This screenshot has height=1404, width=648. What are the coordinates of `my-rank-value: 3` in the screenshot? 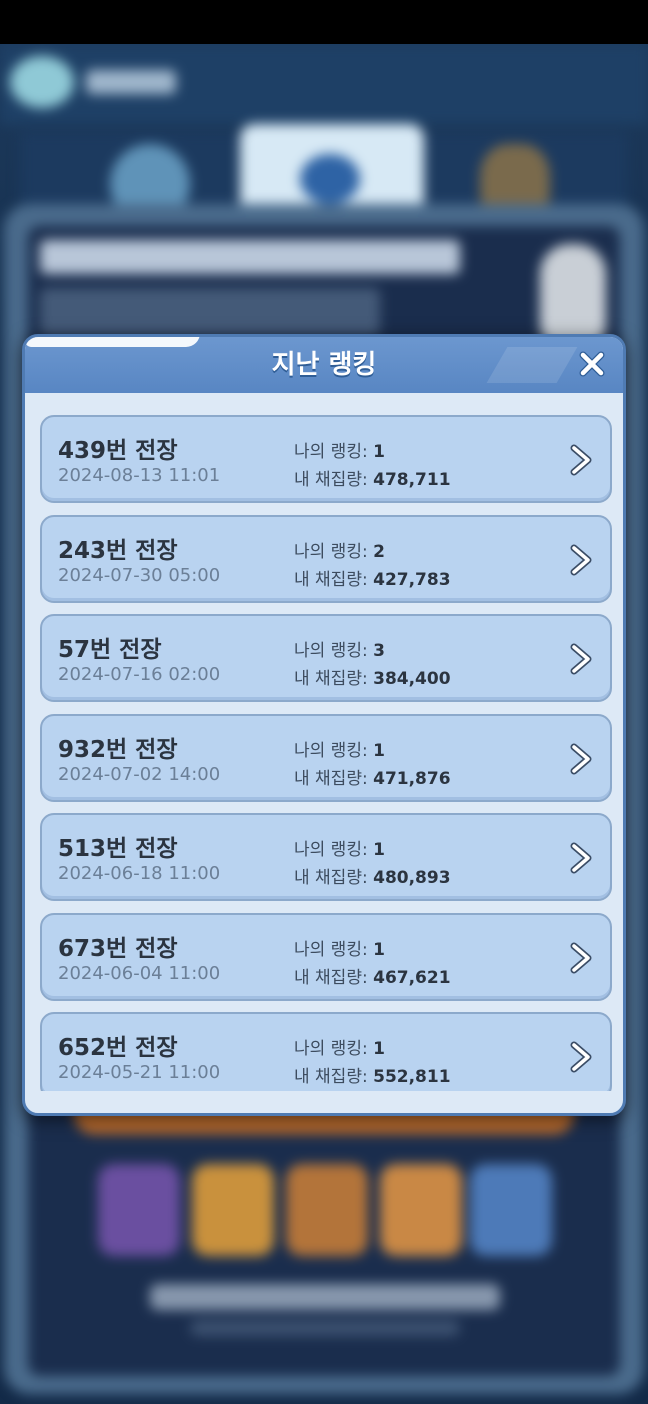 It's located at (379, 651).